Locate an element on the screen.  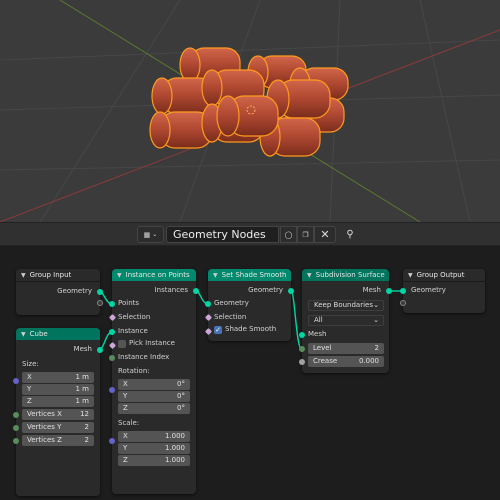
socket-empty-out is located at coordinates (100, 303).